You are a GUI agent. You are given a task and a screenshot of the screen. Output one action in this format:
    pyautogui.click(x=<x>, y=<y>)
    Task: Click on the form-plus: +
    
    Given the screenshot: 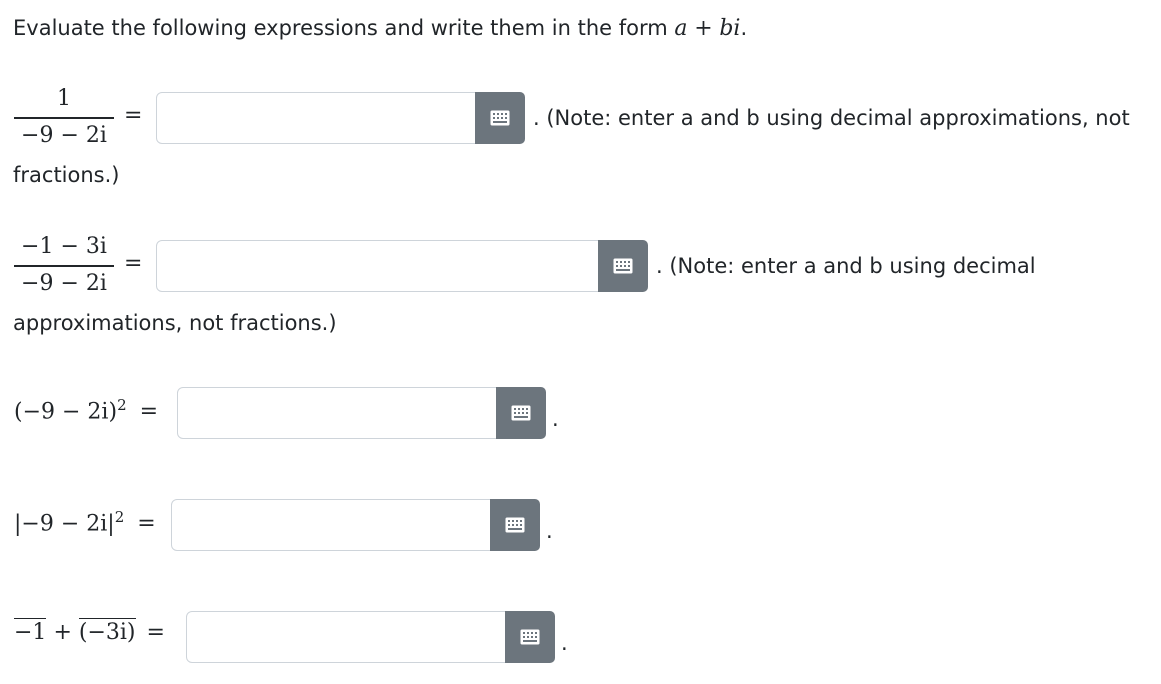 What is the action you would take?
    pyautogui.click(x=703, y=28)
    